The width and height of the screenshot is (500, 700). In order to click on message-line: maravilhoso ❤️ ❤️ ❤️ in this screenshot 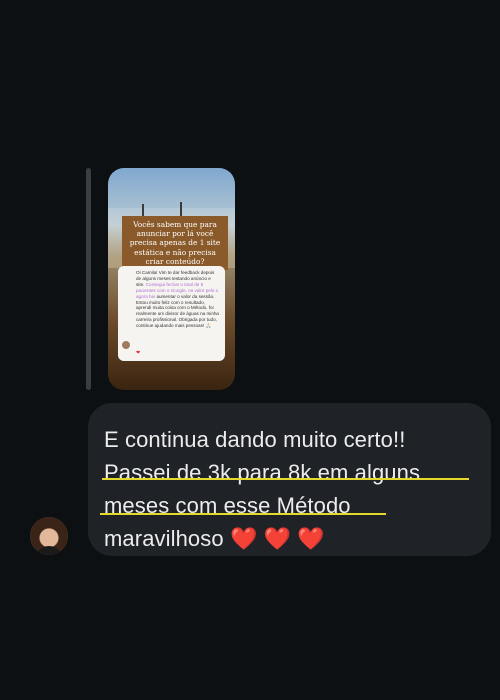, I will do `click(288, 538)`.